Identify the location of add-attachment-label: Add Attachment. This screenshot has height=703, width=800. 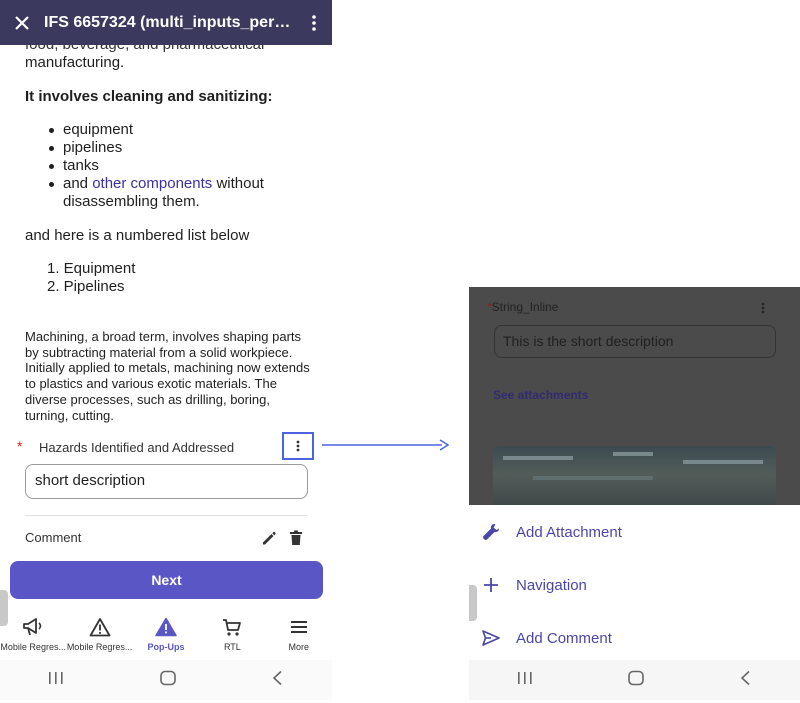
(569, 532).